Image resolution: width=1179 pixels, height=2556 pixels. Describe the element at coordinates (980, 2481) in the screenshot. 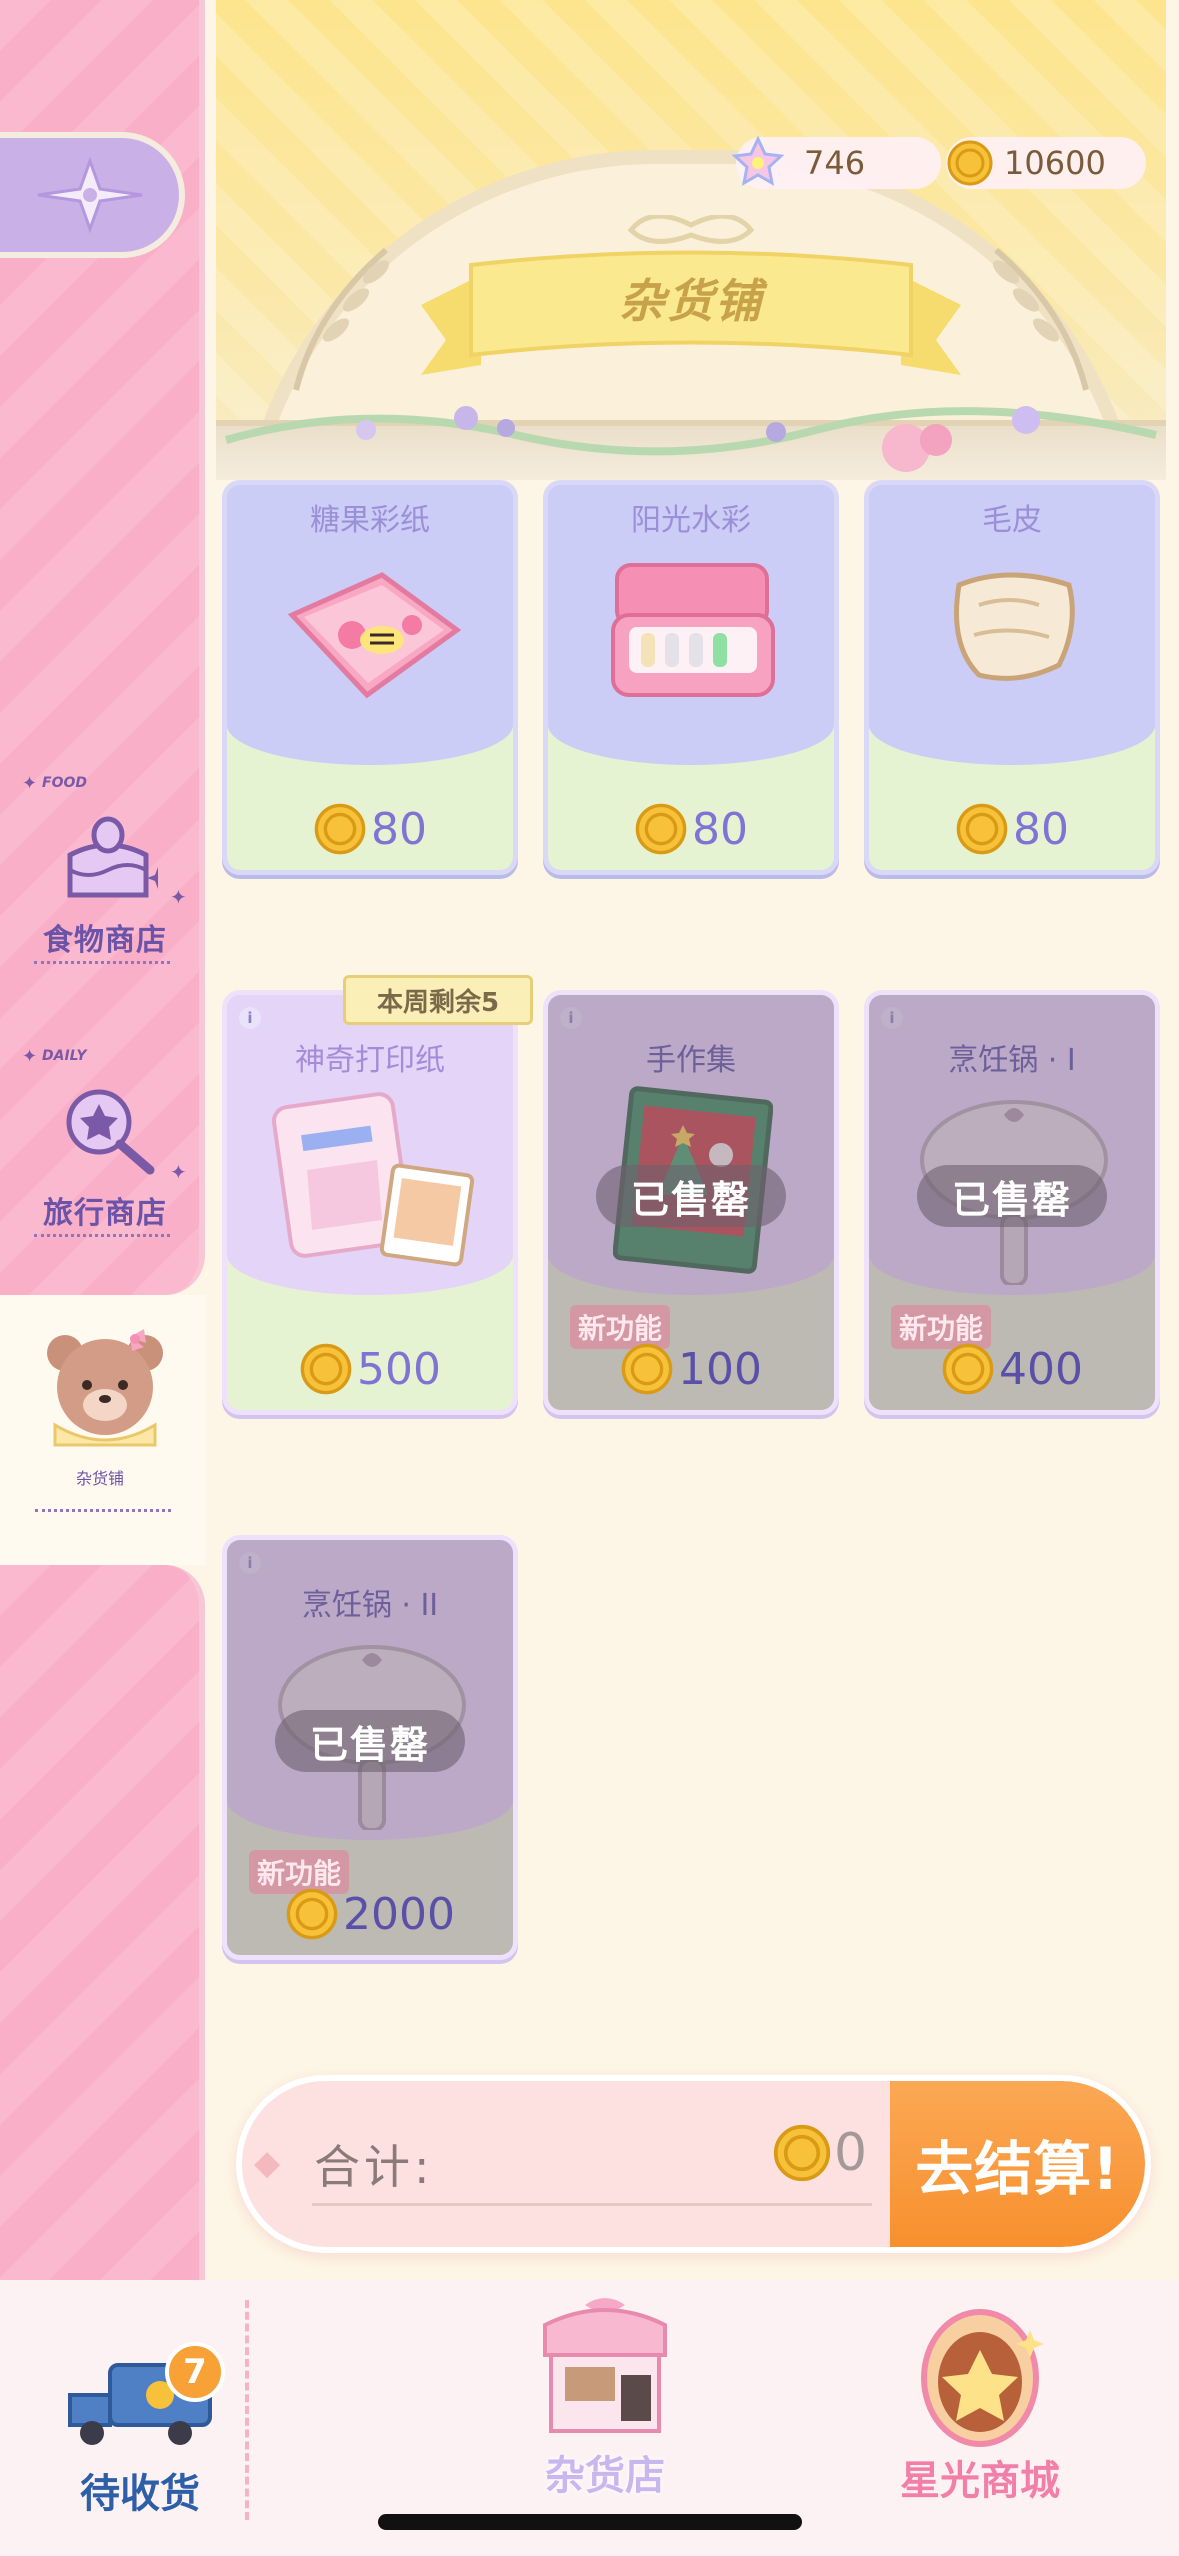

I see `nav-label: 星光商城` at that location.